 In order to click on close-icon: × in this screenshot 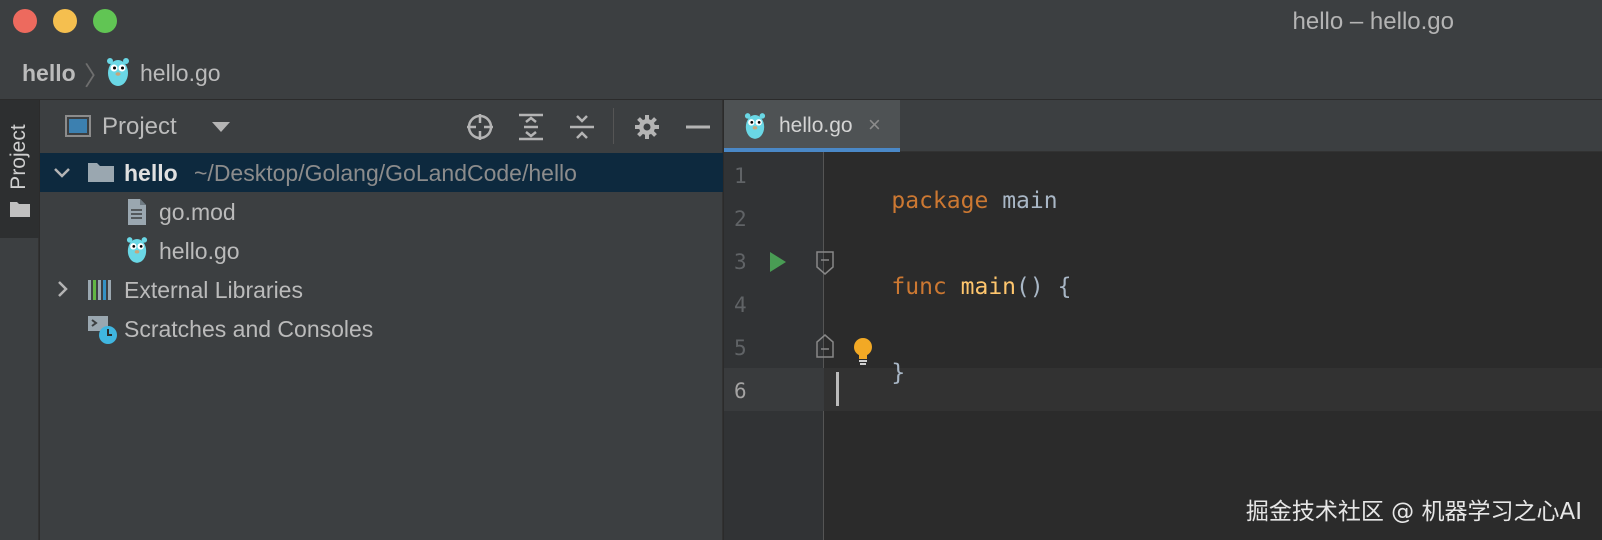, I will do `click(874, 125)`.